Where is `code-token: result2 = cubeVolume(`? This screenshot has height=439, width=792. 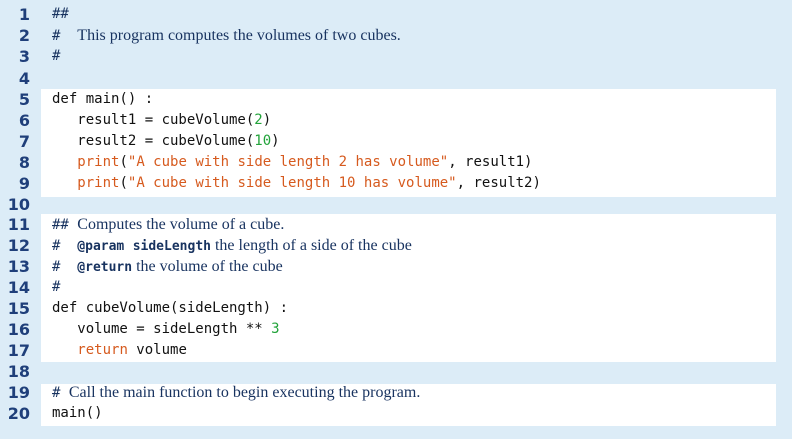
code-token: result2 = cubeVolume( is located at coordinates (153, 141).